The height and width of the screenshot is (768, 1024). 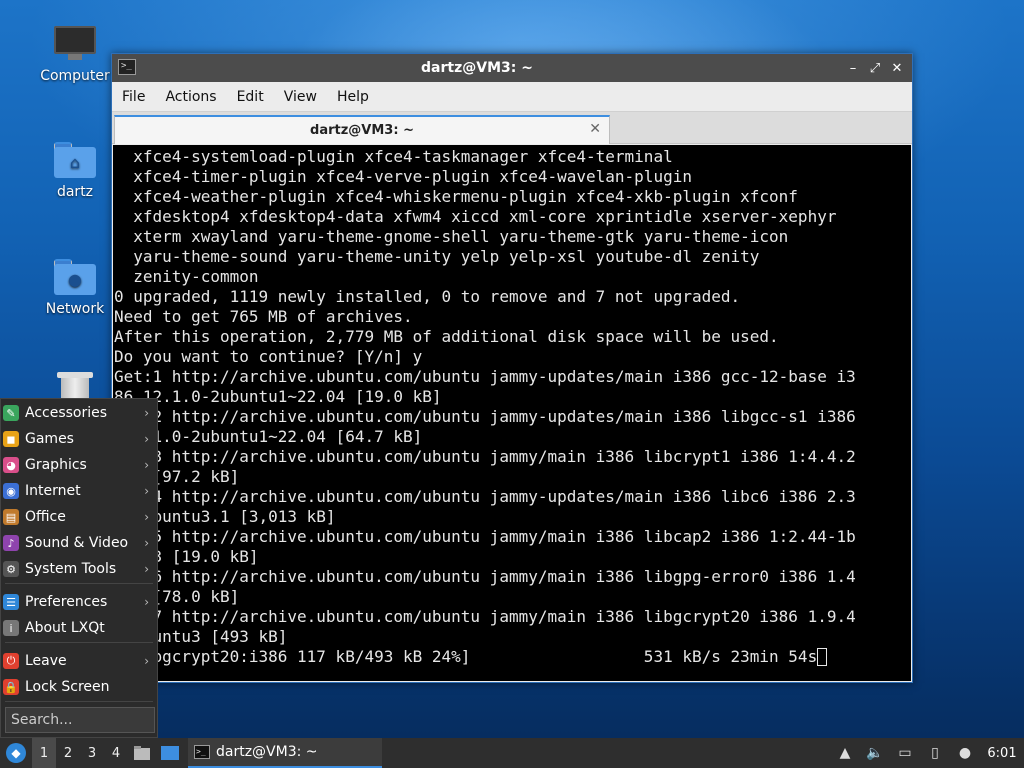 I want to click on terminal-cursor, so click(x=822, y=657).